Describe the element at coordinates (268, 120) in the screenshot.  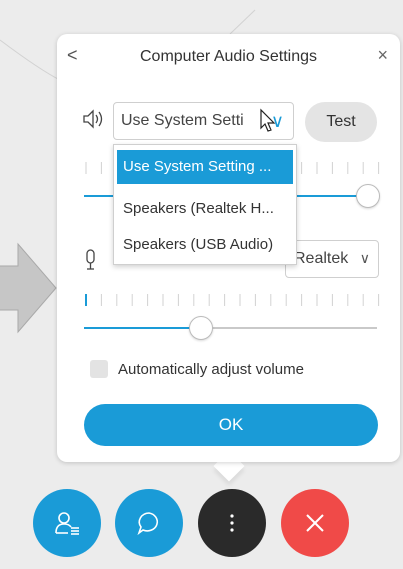
I see `mouse-cursor-icon` at that location.